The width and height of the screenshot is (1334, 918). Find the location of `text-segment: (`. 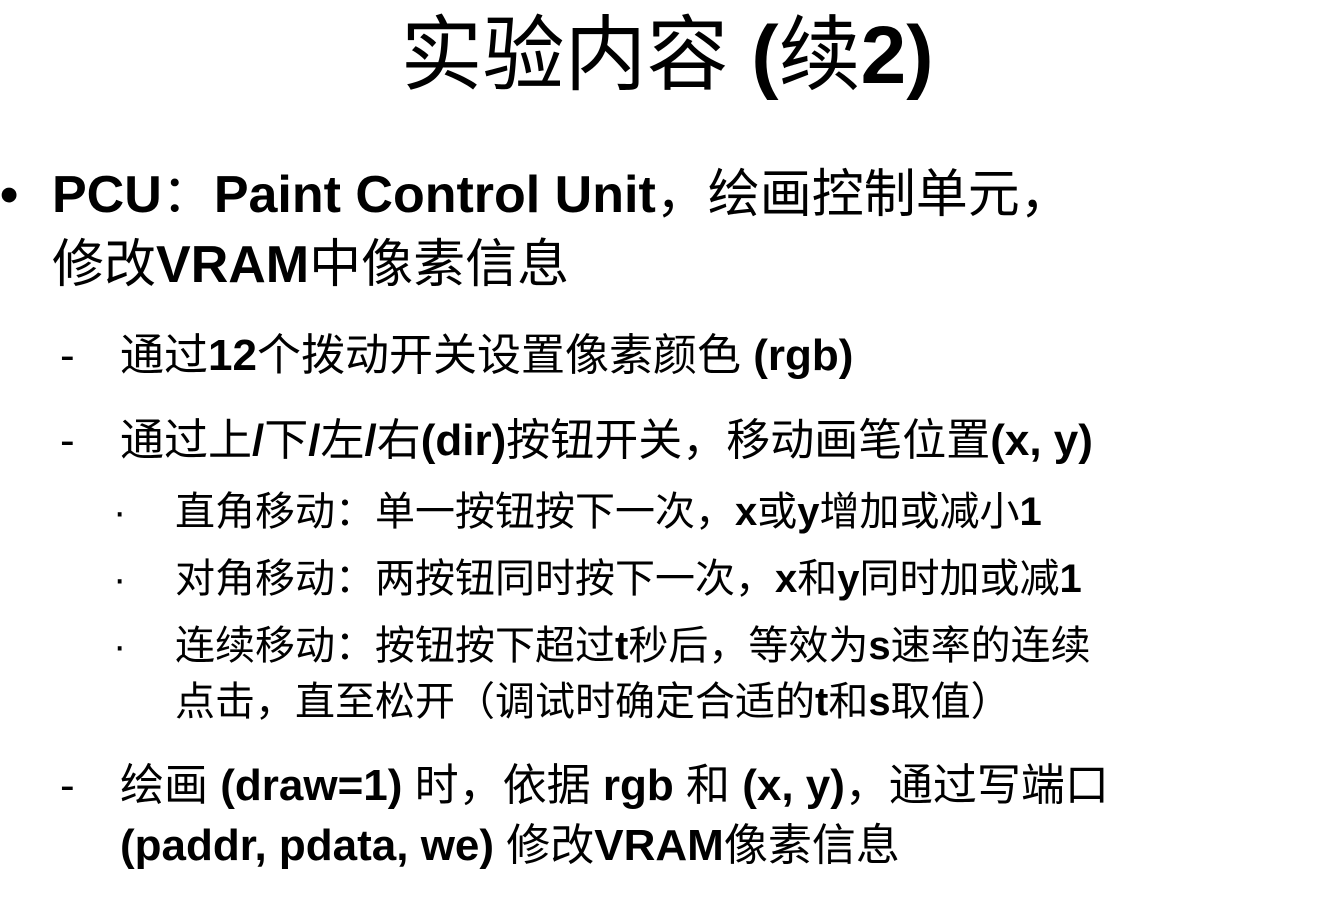

text-segment: ( is located at coordinates (765, 55).